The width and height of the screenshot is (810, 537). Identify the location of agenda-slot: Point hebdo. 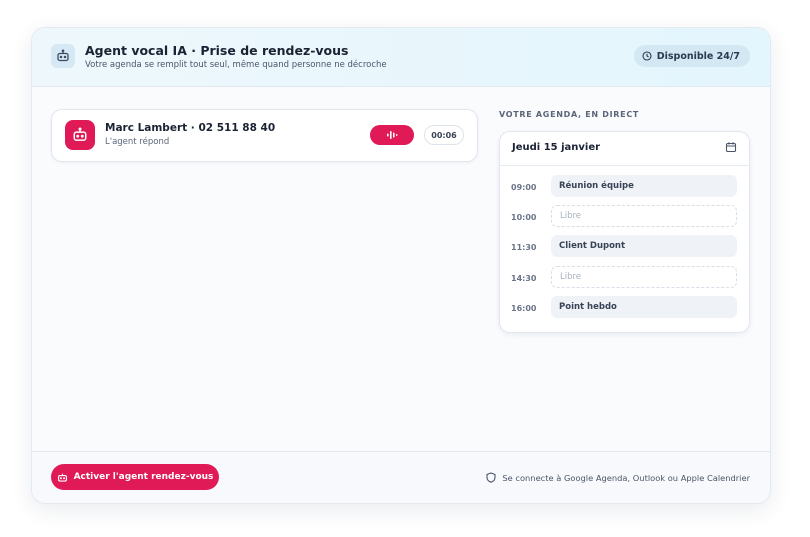
(644, 307).